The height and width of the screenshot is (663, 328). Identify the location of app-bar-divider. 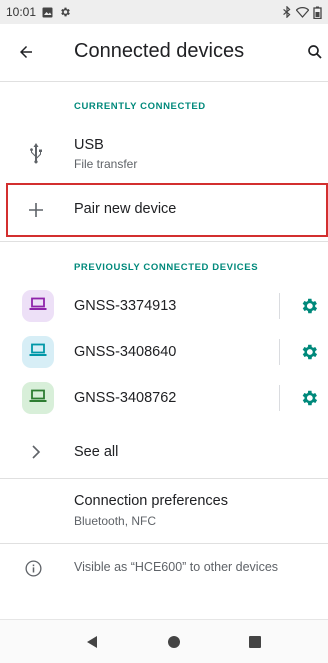
(164, 81).